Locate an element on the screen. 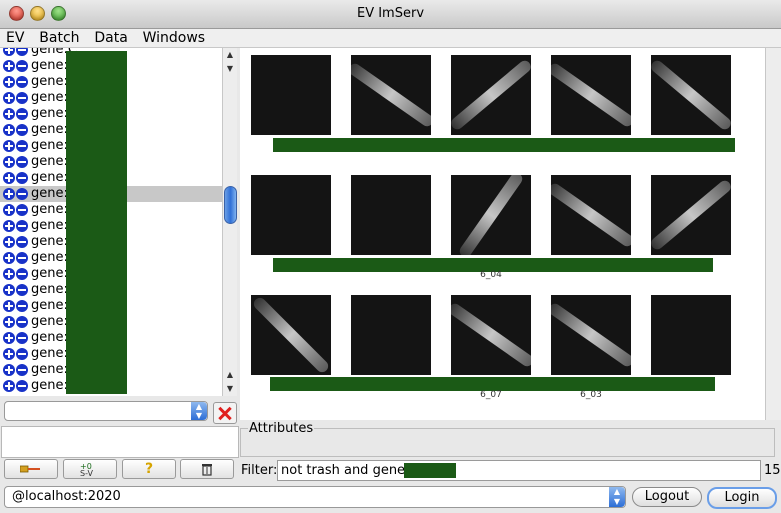 This screenshot has height=513, width=781. gene-list-scrollbar: ▲ ▼ ▲ ▼ is located at coordinates (229, 222).